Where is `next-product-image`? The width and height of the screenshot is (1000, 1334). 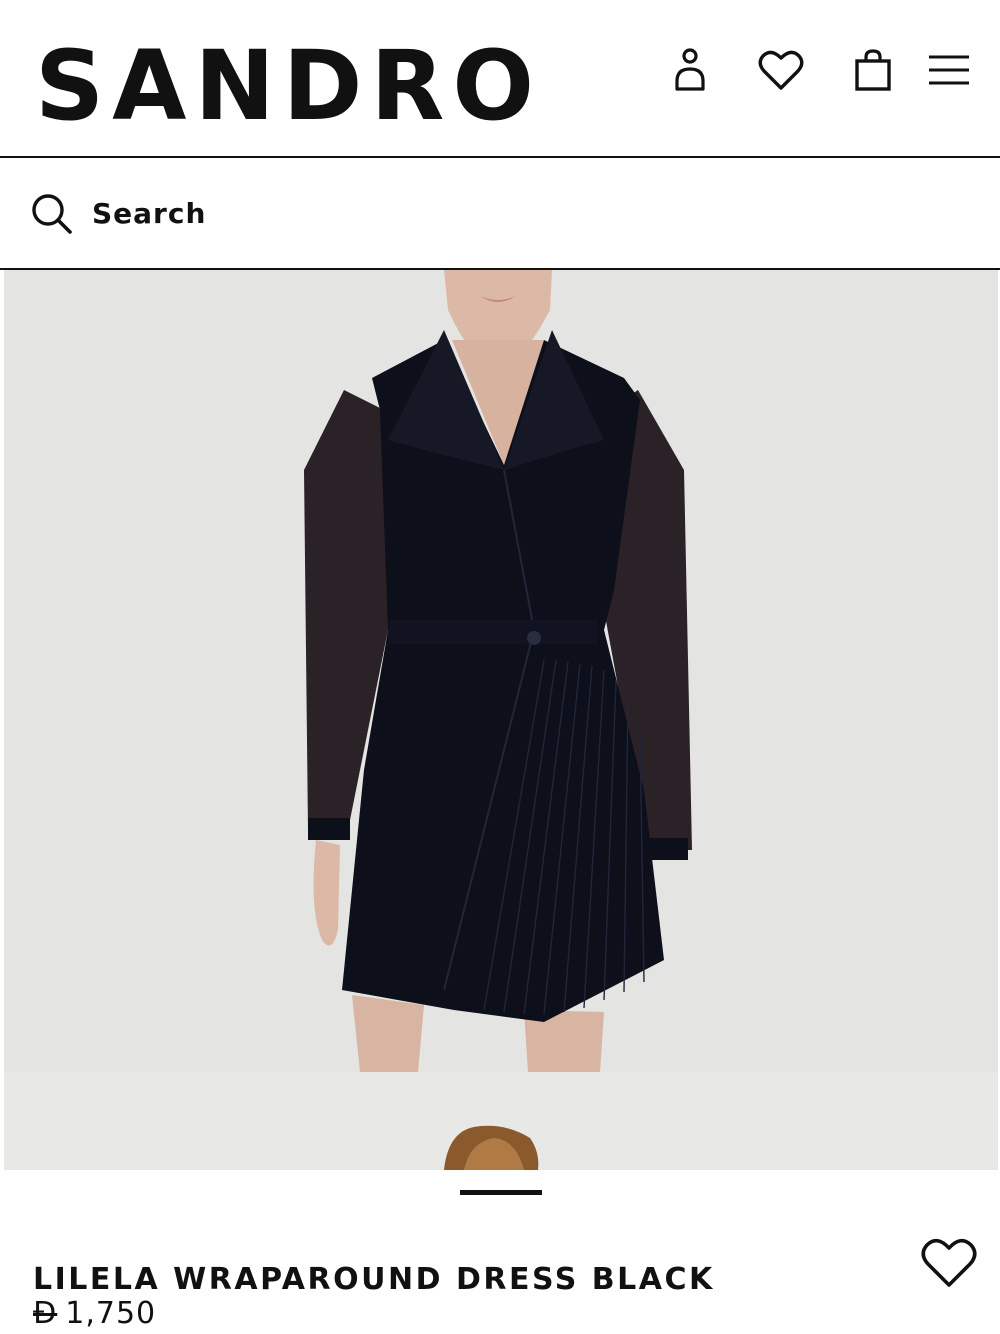
next-product-image is located at coordinates (501, 1121).